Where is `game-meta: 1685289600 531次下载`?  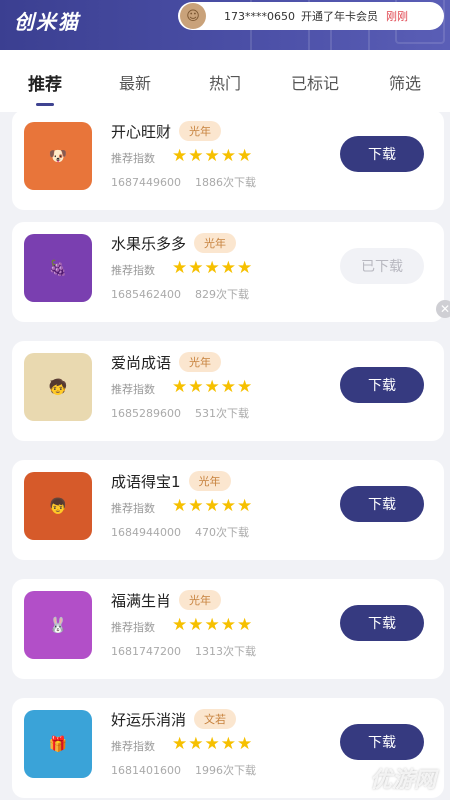 game-meta: 1685289600 531次下载 is located at coordinates (180, 413).